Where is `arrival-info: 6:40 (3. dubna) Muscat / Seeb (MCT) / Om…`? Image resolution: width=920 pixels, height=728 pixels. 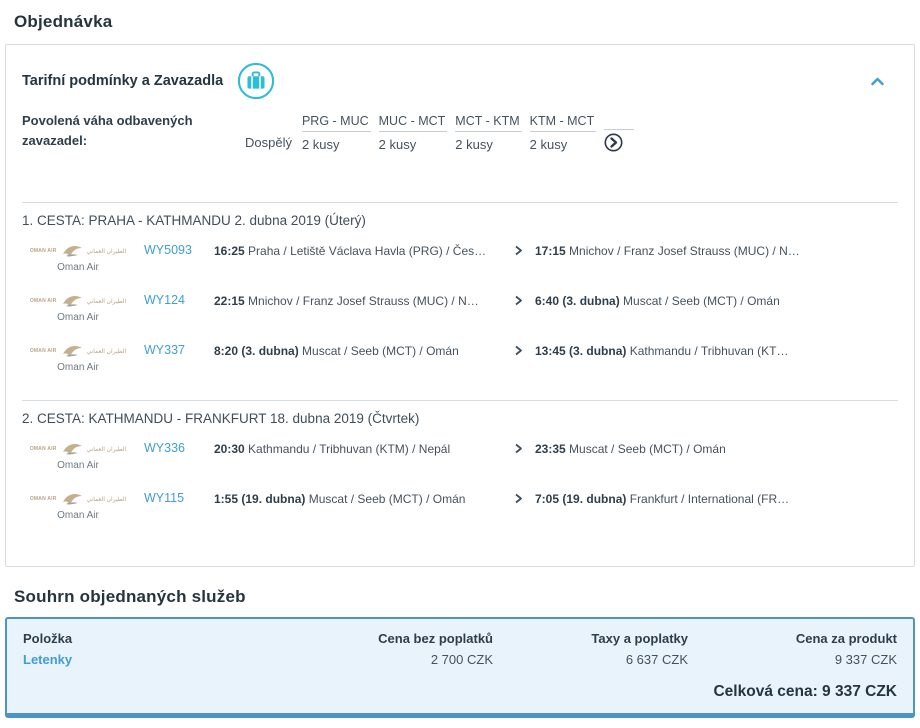 arrival-info: 6:40 (3. dubna) Muscat / Seeb (MCT) / Om… is located at coordinates (716, 301).